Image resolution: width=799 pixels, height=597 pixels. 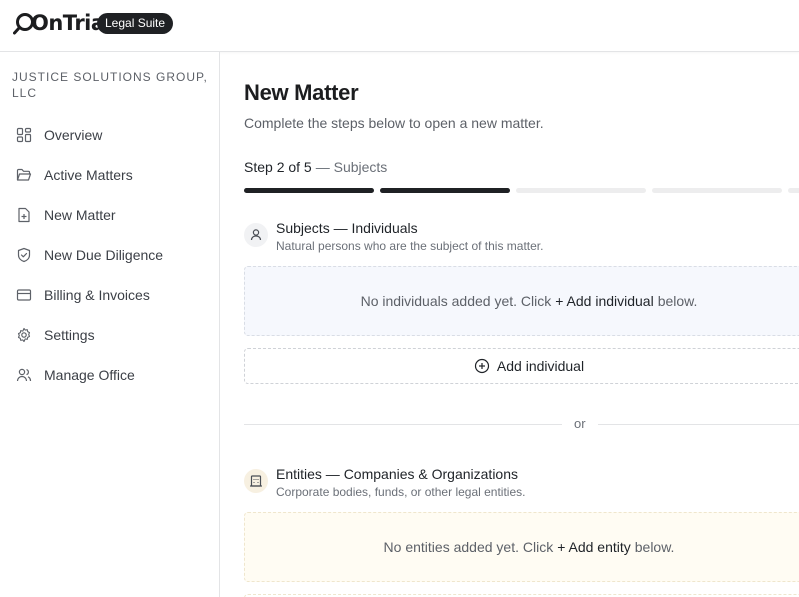 I want to click on add-individual-label: Add individual, so click(x=540, y=366).